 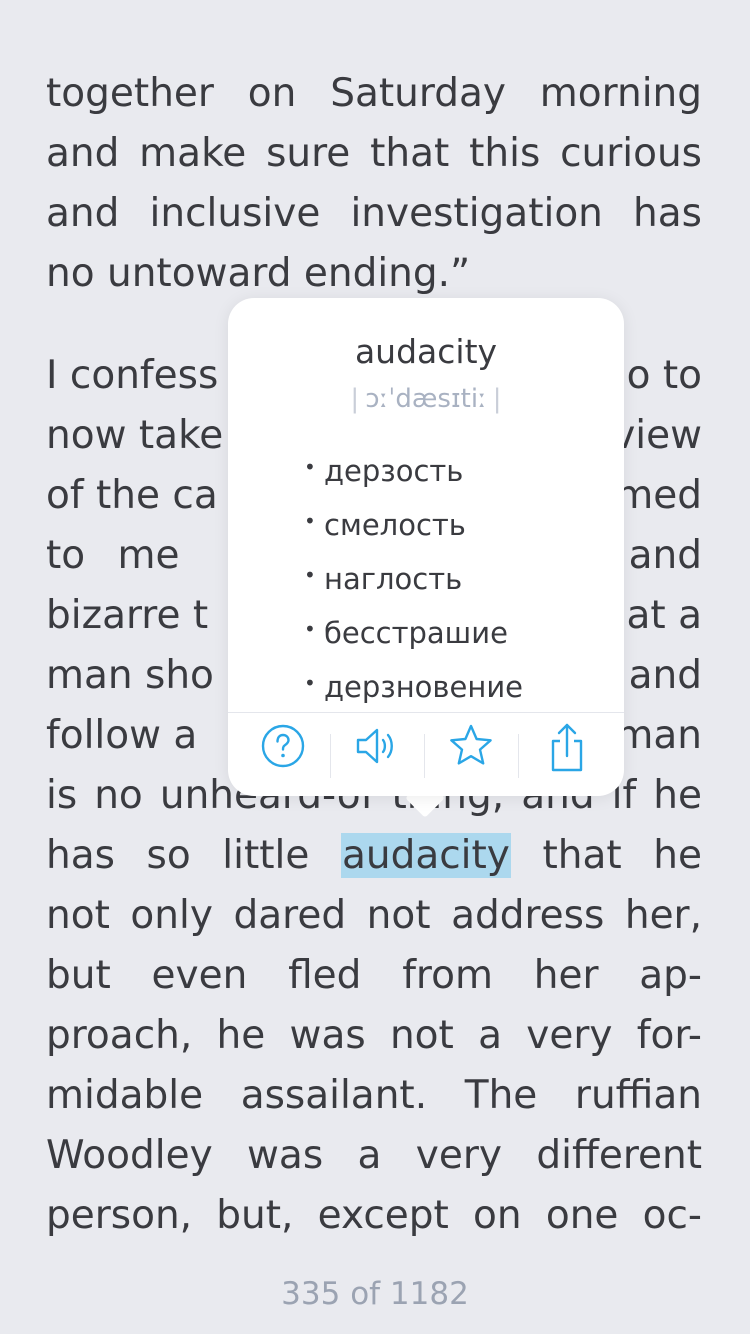 What do you see at coordinates (374, 1155) in the screenshot?
I see `text-line: Woodley was a very different` at bounding box center [374, 1155].